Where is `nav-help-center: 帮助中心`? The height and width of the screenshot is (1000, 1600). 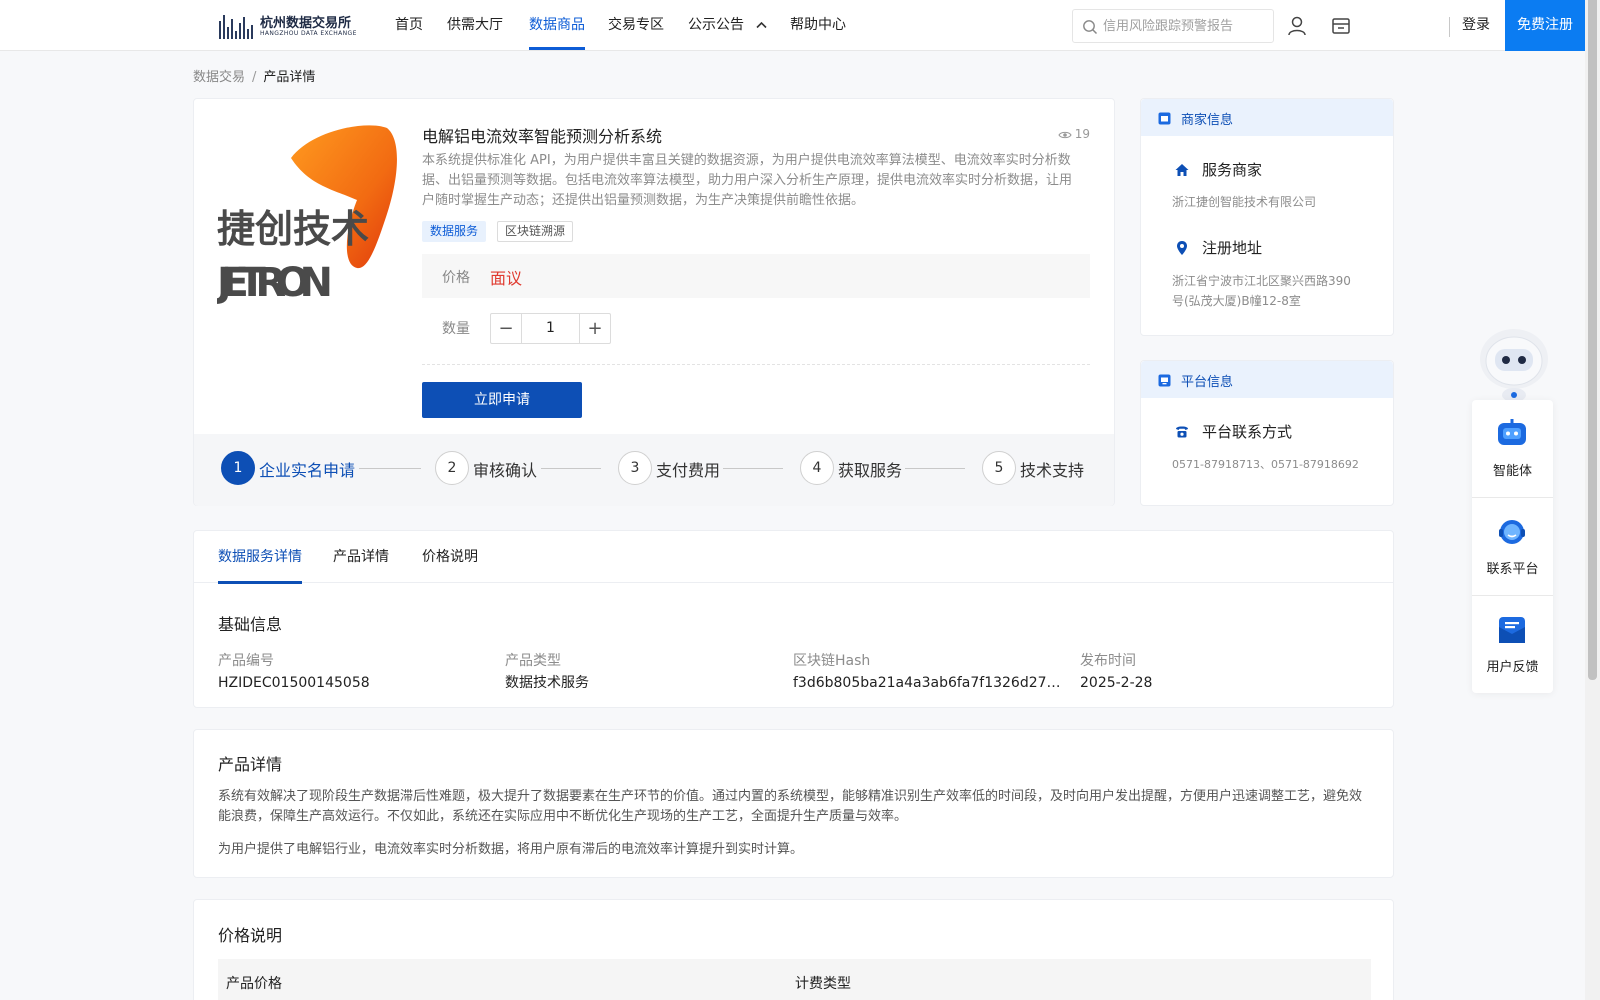
nav-help-center: 帮助中心 is located at coordinates (818, 25).